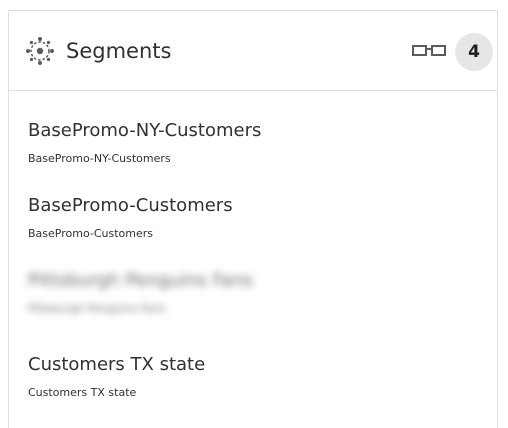 The width and height of the screenshot is (508, 428). What do you see at coordinates (140, 280) in the screenshot?
I see `segment-name: Pittsburgh Penguins Fans` at bounding box center [140, 280].